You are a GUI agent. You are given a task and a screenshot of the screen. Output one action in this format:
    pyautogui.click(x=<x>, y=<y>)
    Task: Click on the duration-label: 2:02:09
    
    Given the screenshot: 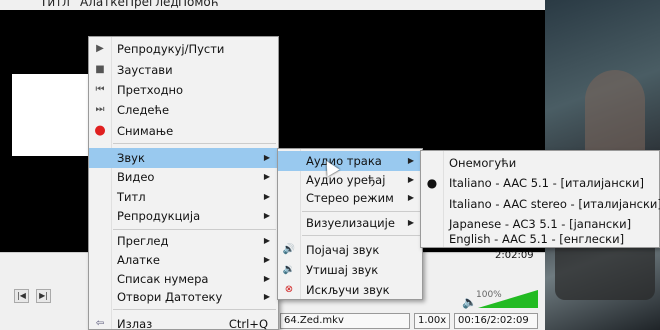 What is the action you would take?
    pyautogui.click(x=514, y=255)
    